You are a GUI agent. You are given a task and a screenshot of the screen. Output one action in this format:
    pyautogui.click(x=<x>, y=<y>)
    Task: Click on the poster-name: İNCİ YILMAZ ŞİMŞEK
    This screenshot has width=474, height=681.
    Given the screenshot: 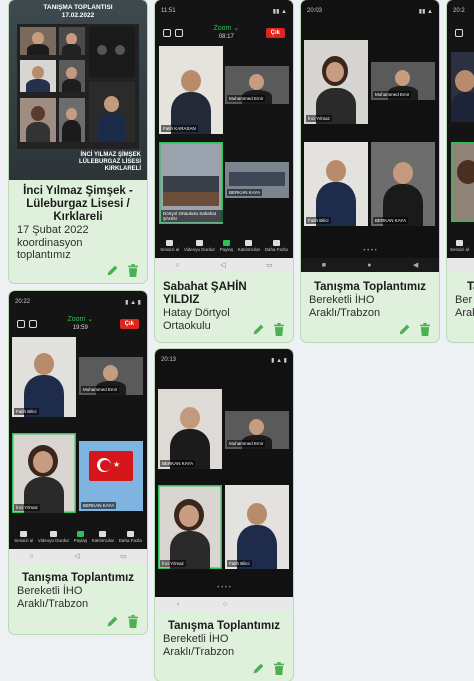 What is the action you would take?
    pyautogui.click(x=110, y=155)
    